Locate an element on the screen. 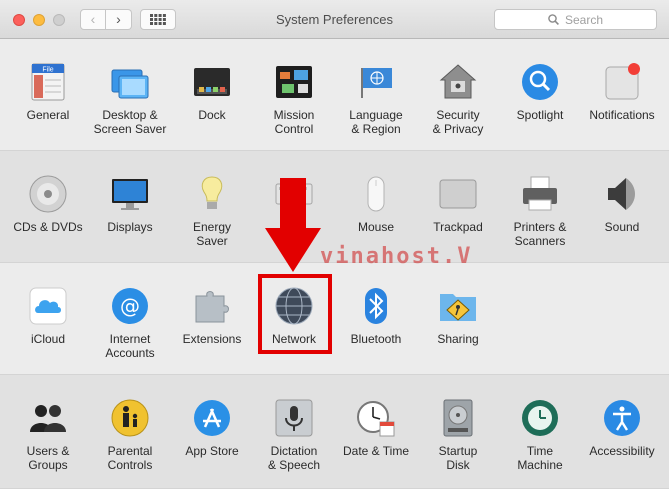 This screenshot has width=669, height=489. sound-icon is located at coordinates (621, 194).